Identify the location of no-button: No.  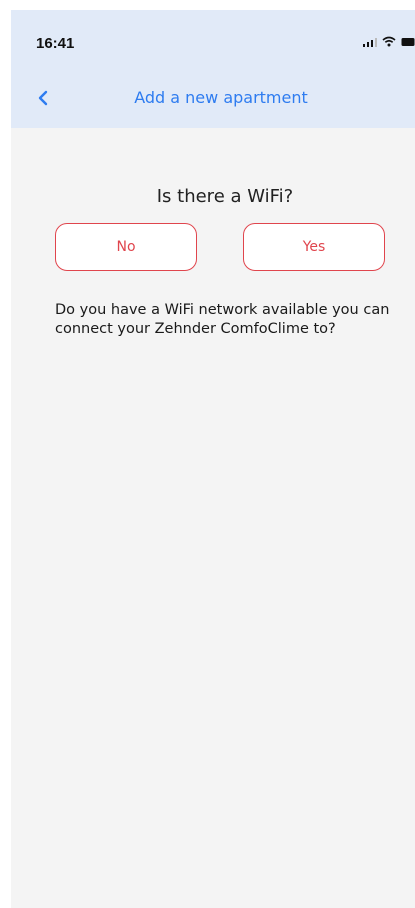
(126, 247).